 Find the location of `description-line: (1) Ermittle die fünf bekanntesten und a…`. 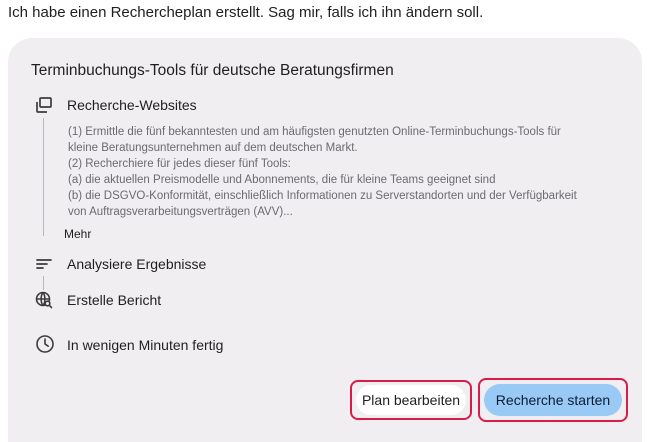

description-line: (1) Ermittle die fünf bekanntesten und a… is located at coordinates (314, 132).